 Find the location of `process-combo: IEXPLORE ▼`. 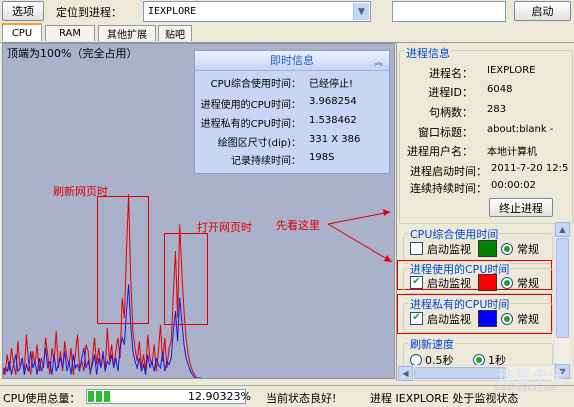

process-combo: IEXPLORE ▼ is located at coordinates (257, 11).